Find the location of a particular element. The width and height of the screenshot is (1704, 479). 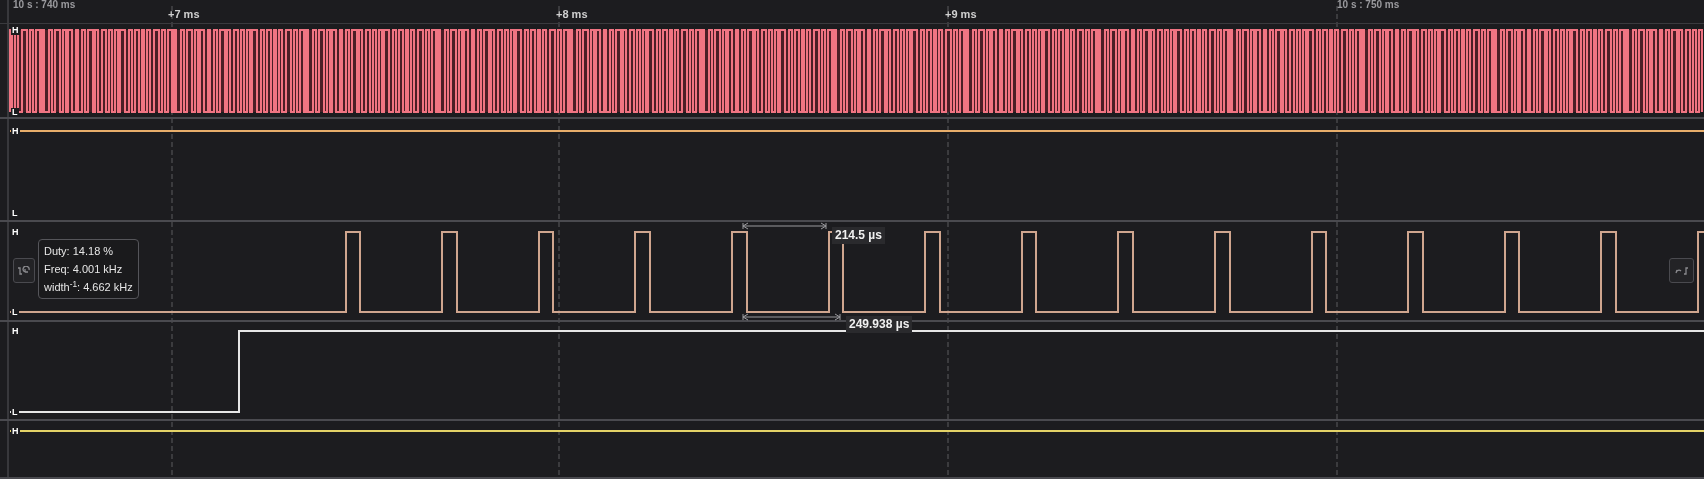

time-label: +8 ms is located at coordinates (572, 14).